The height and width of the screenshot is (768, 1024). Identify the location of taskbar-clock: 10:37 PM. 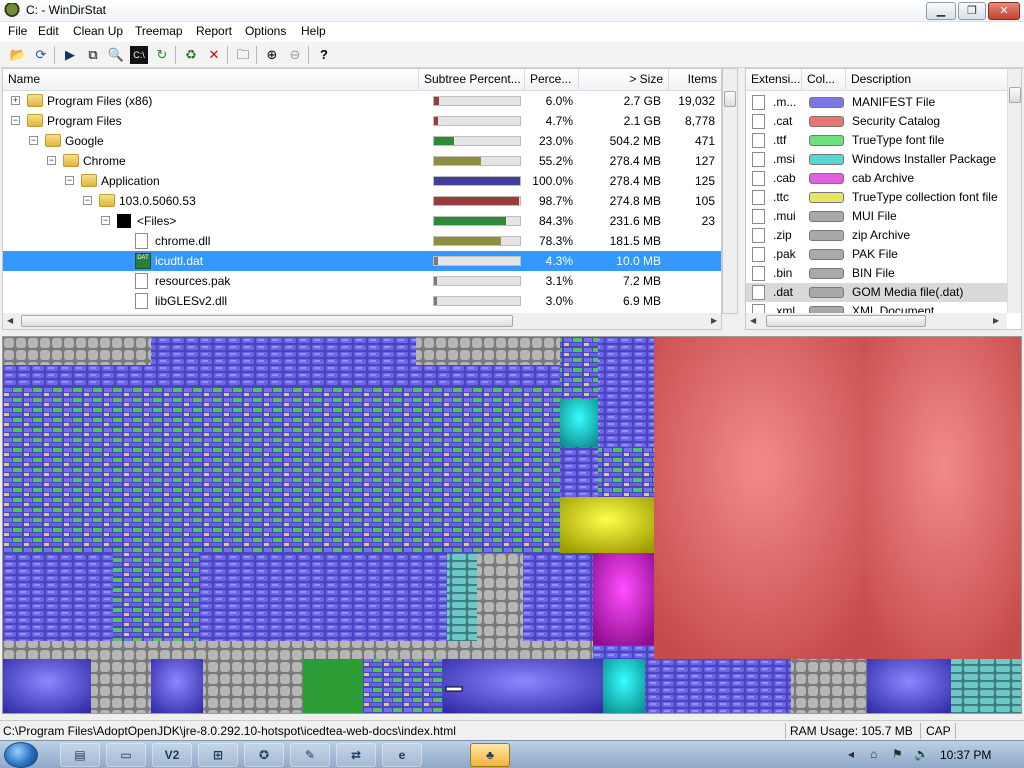
(965, 755).